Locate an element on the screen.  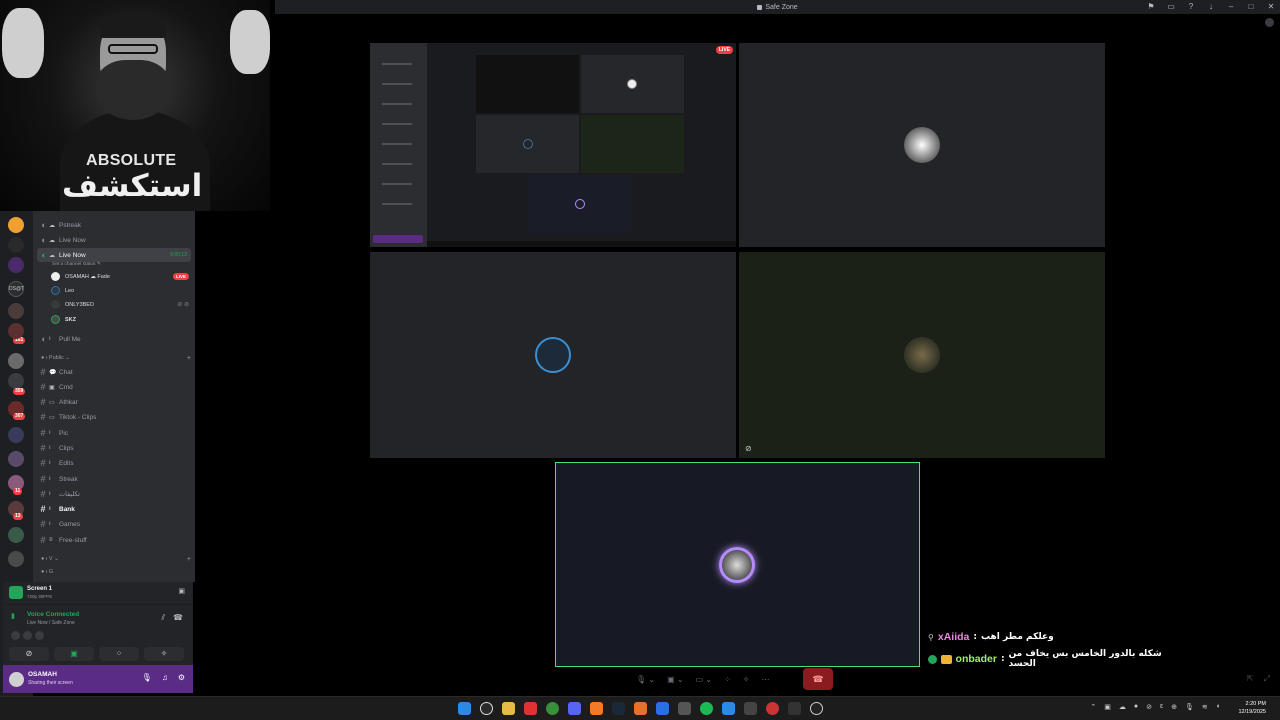
close-icon: ✕ is located at coordinates (1271, 7).